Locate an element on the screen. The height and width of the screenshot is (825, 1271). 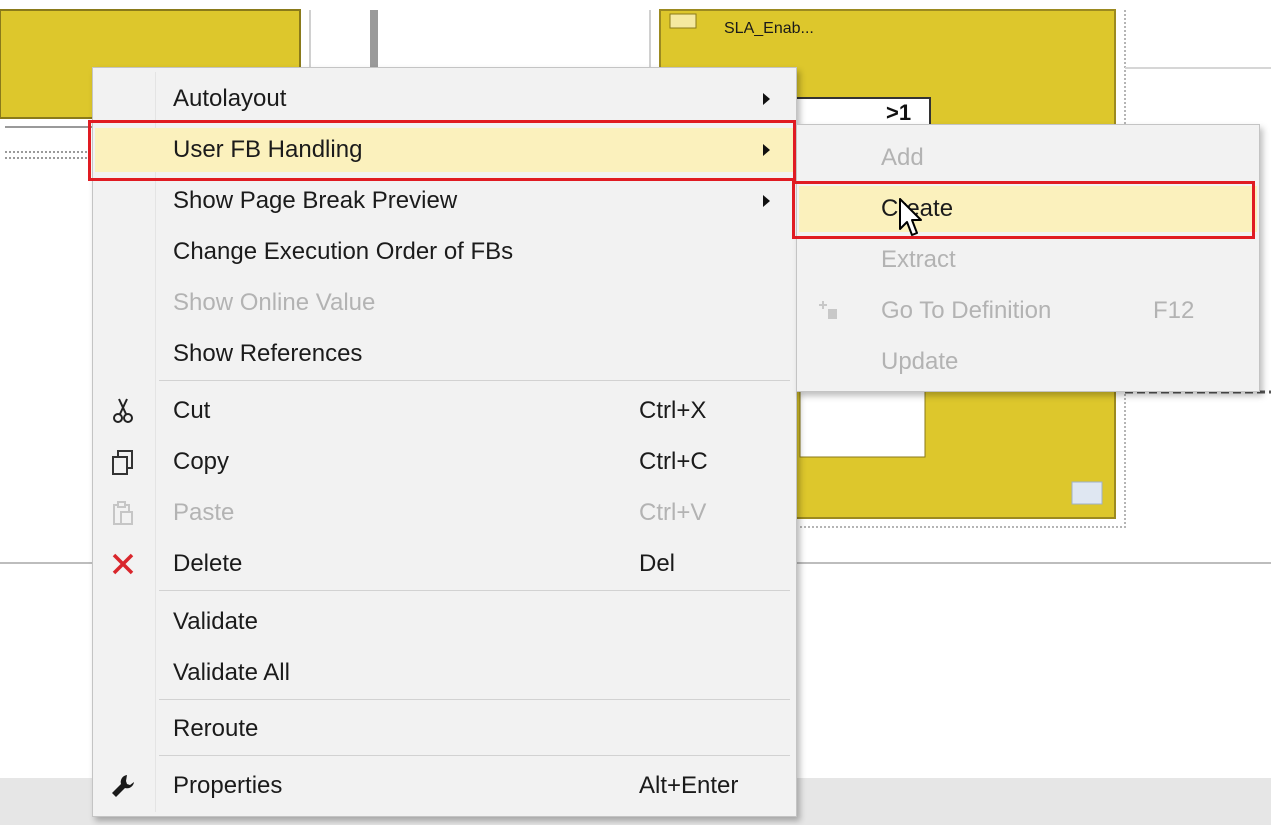
menu-item-label: Copy is located at coordinates (201, 461).